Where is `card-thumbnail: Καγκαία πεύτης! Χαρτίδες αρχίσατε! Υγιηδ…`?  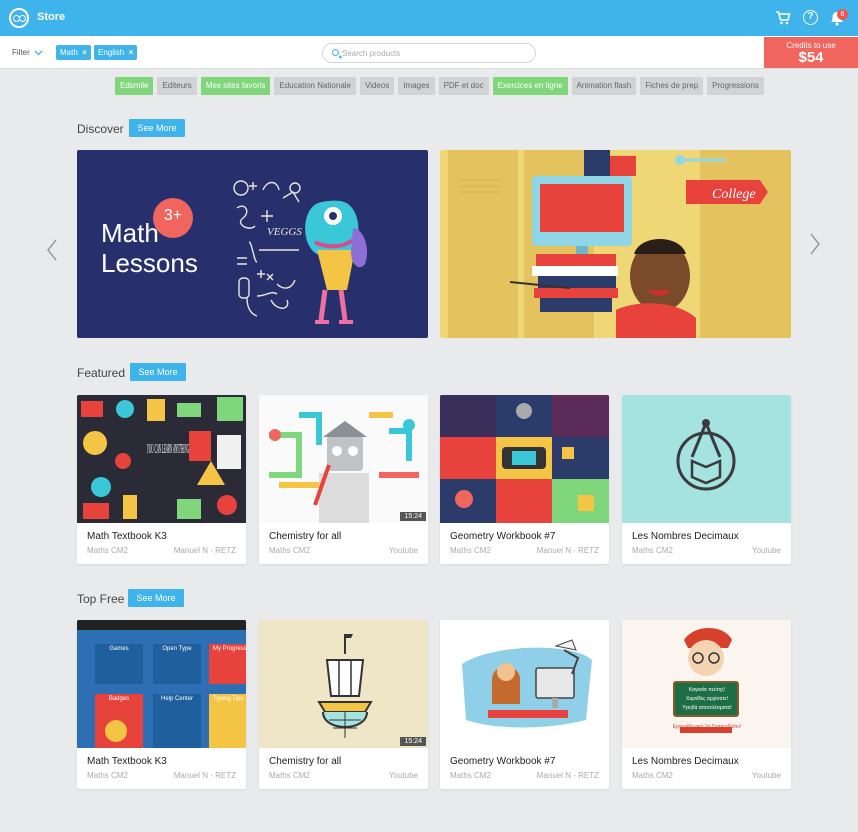 card-thumbnail: Καγκαία πεύτης! Χαρτίδες αρχίσατε! Υγιηδ… is located at coordinates (706, 684).